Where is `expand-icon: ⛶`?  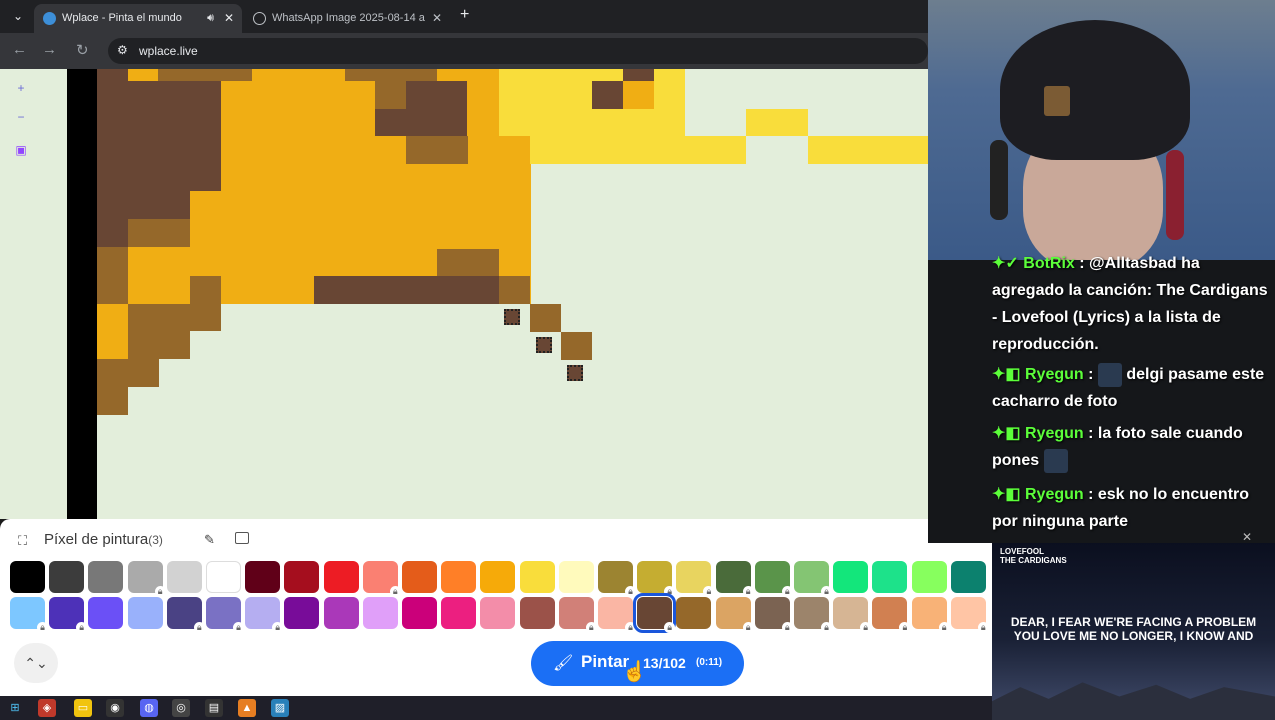
expand-icon: ⛶ is located at coordinates (22, 541).